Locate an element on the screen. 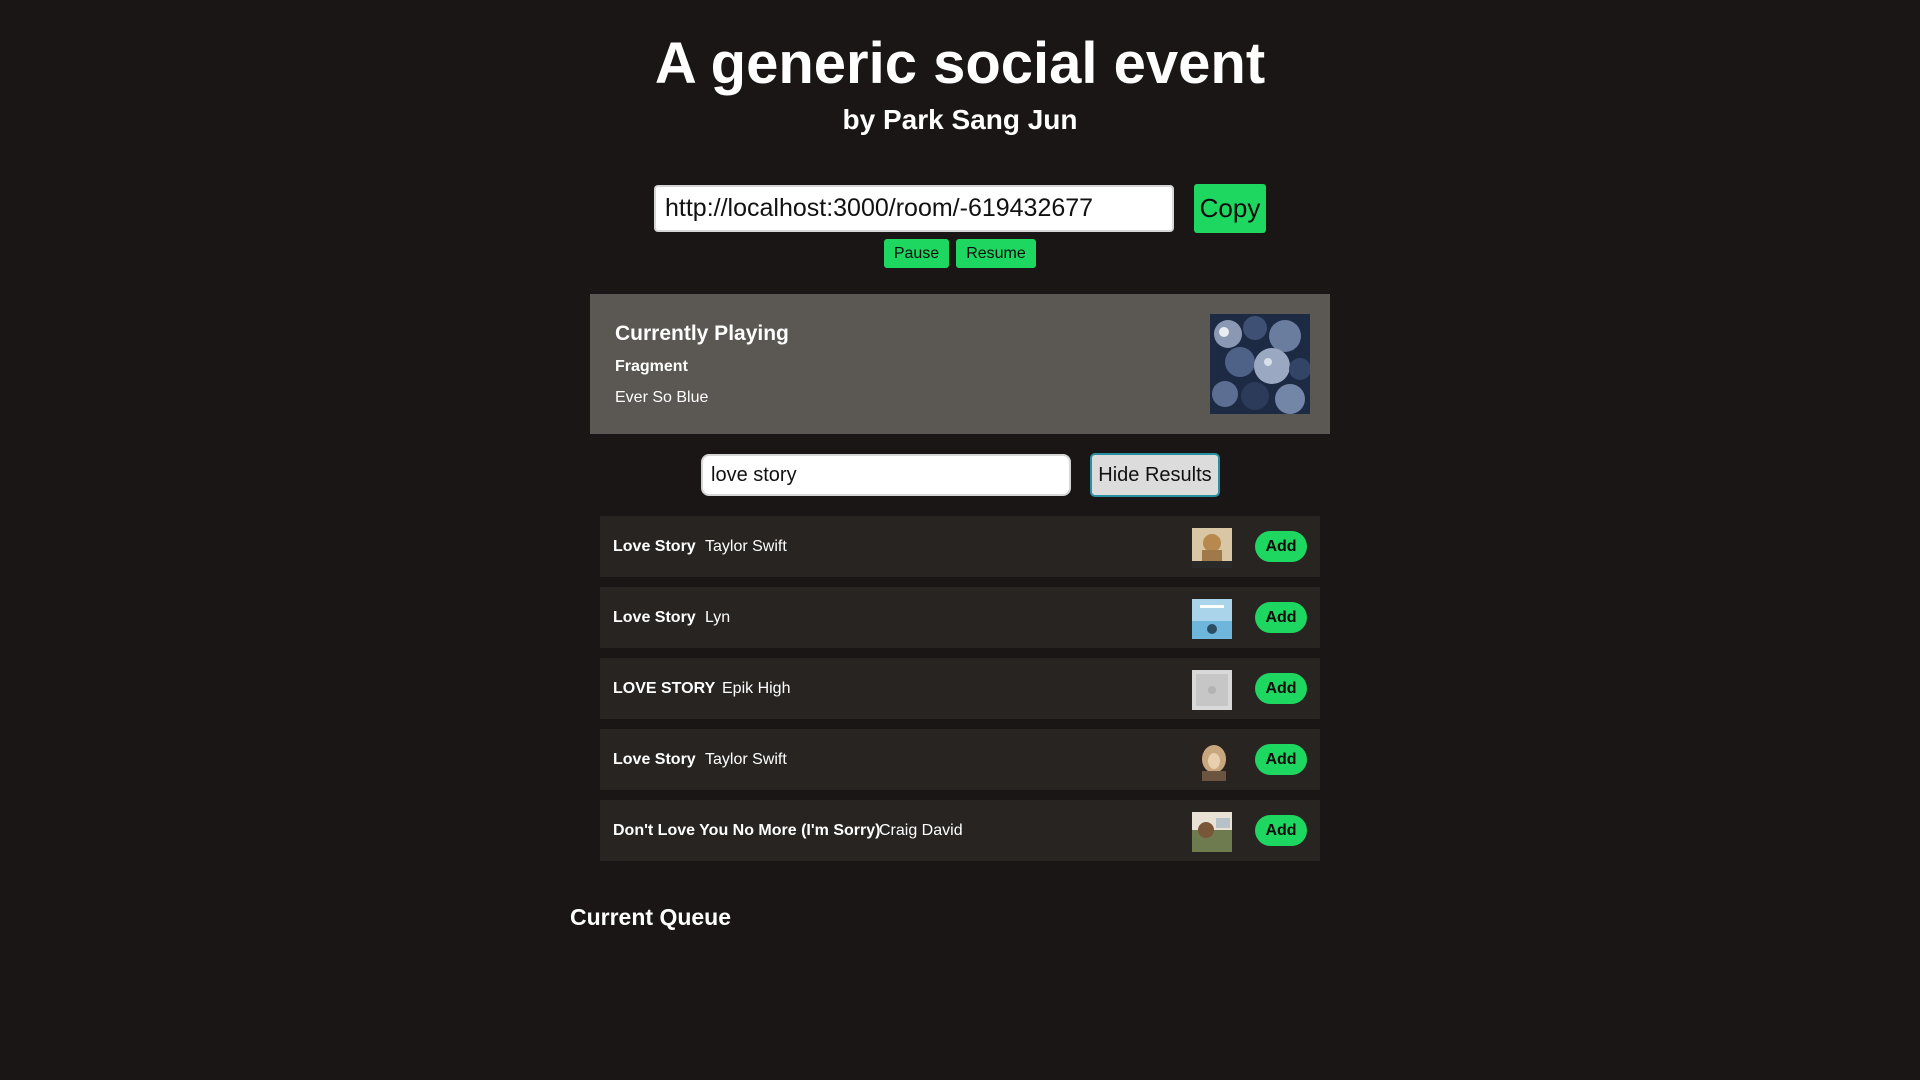 Image resolution: width=1920 pixels, height=1080 pixels. result-artist-name: Lyn is located at coordinates (718, 617).